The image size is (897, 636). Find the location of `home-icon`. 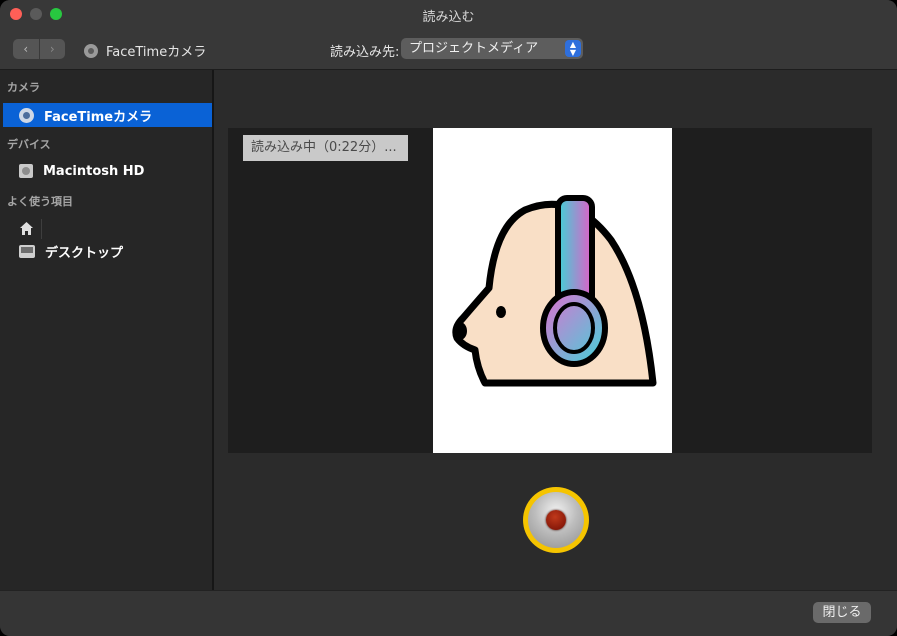

home-icon is located at coordinates (26, 228).